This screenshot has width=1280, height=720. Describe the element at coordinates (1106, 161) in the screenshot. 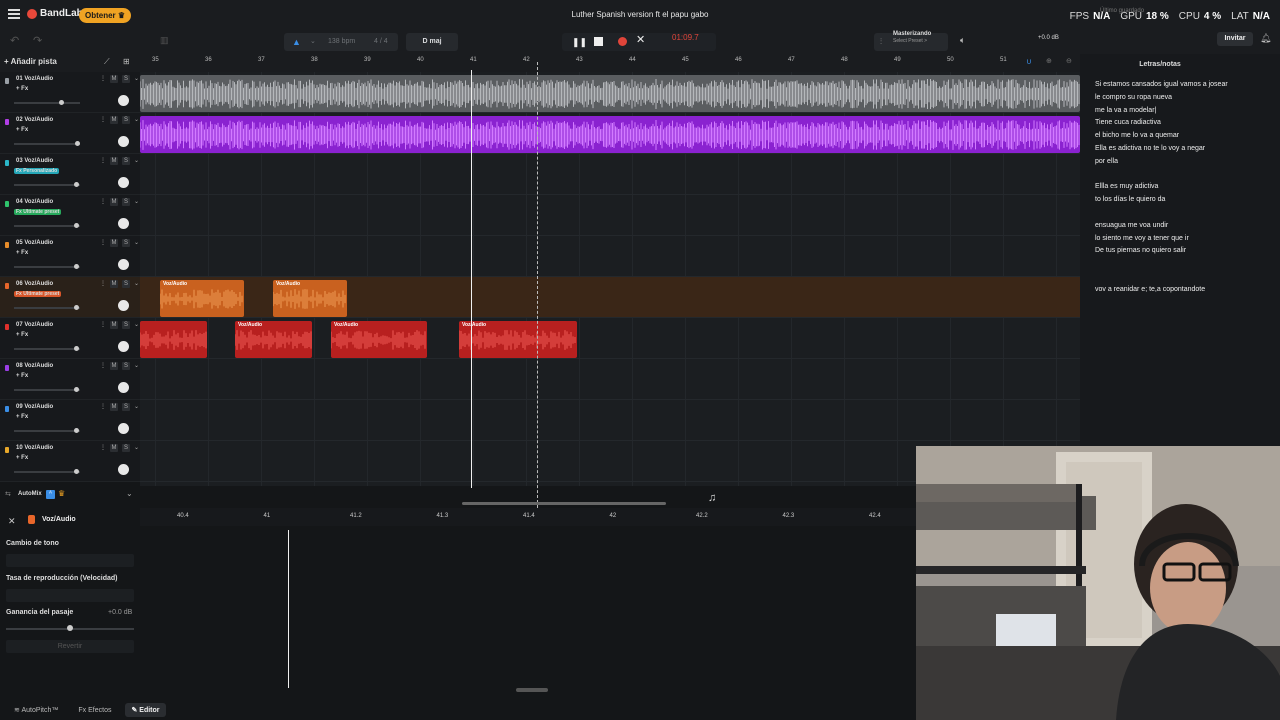

I see `lyric-line: por ella` at that location.